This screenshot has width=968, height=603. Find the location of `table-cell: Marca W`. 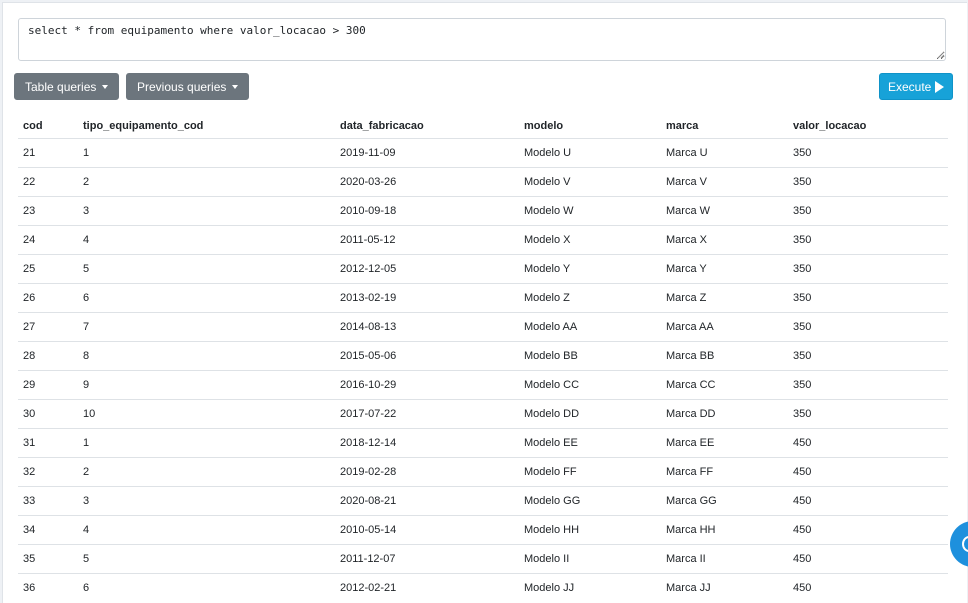

table-cell: Marca W is located at coordinates (724, 211).